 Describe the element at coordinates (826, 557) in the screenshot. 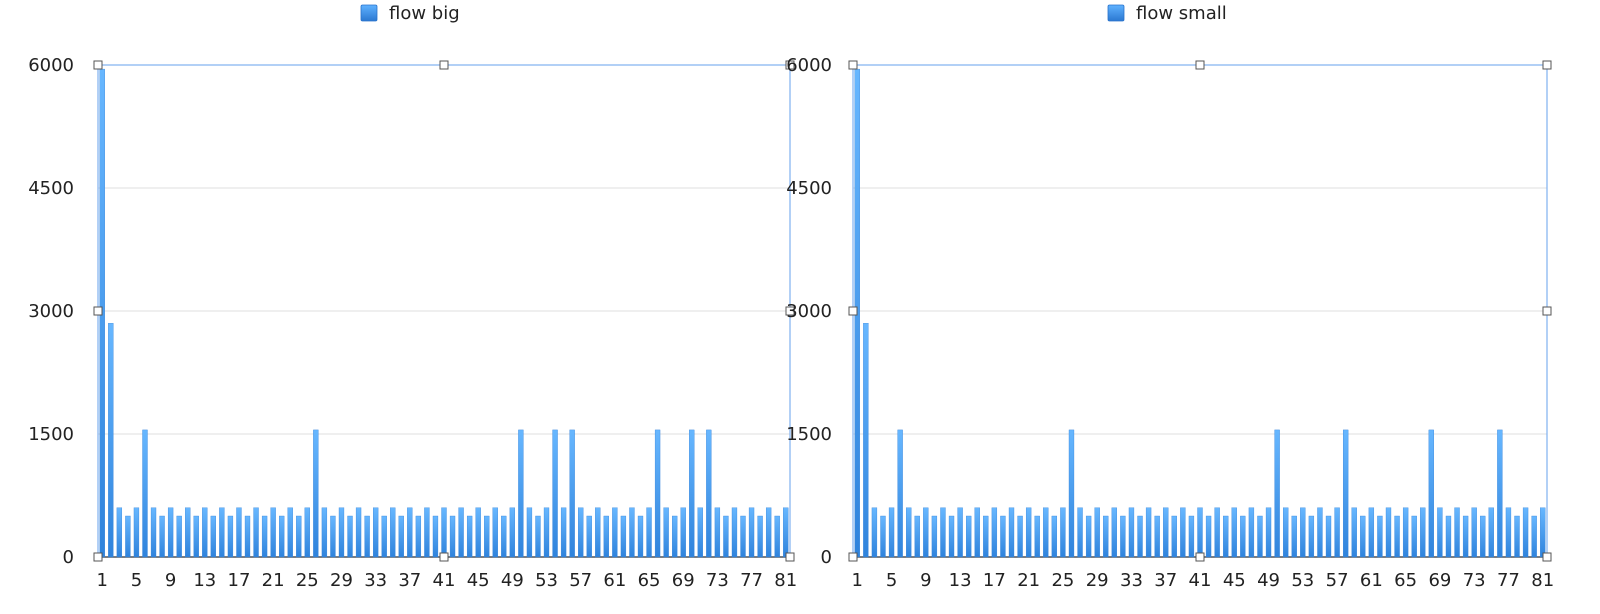

I see `y-tick-label: 0` at that location.